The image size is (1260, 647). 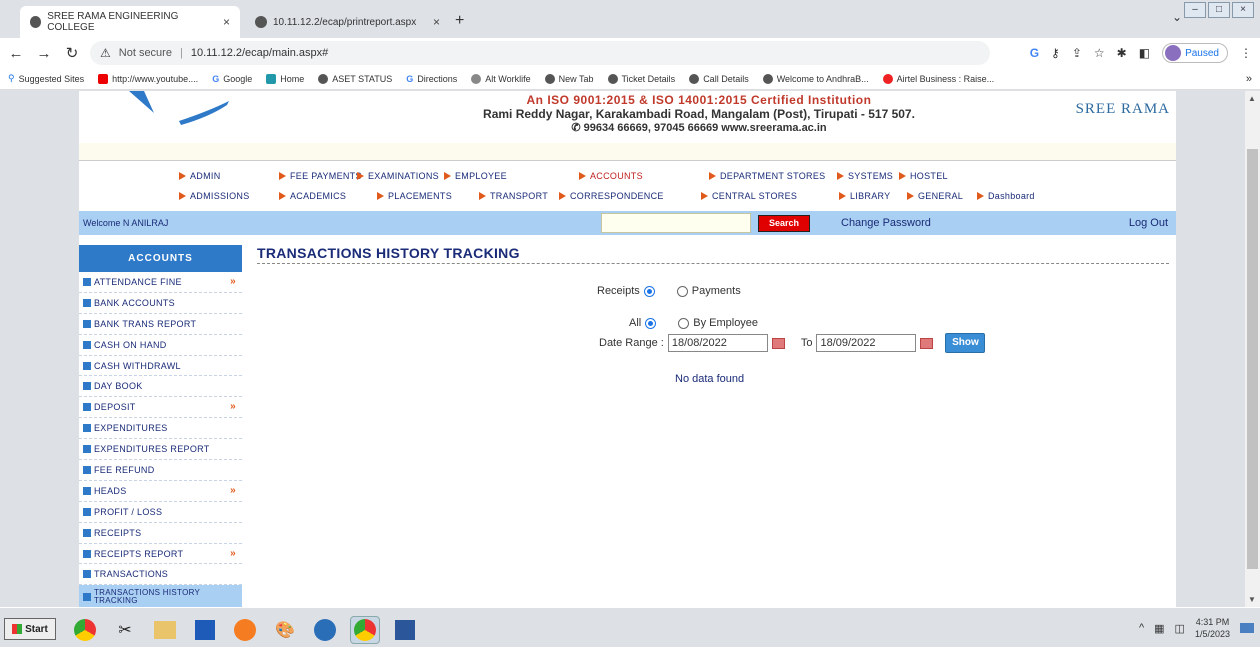 I want to click on page-scrollbar: ▲ ▼, so click(x=1252, y=349).